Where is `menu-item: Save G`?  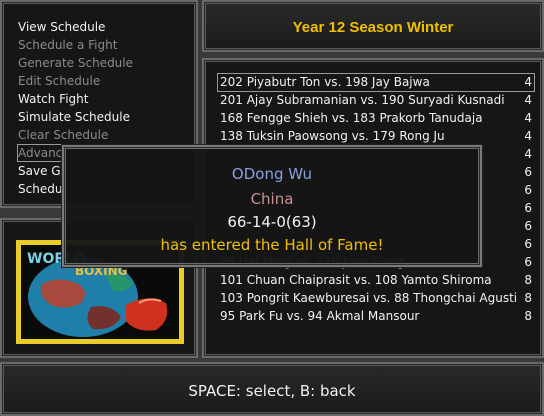 menu-item: Save G is located at coordinates (39, 171).